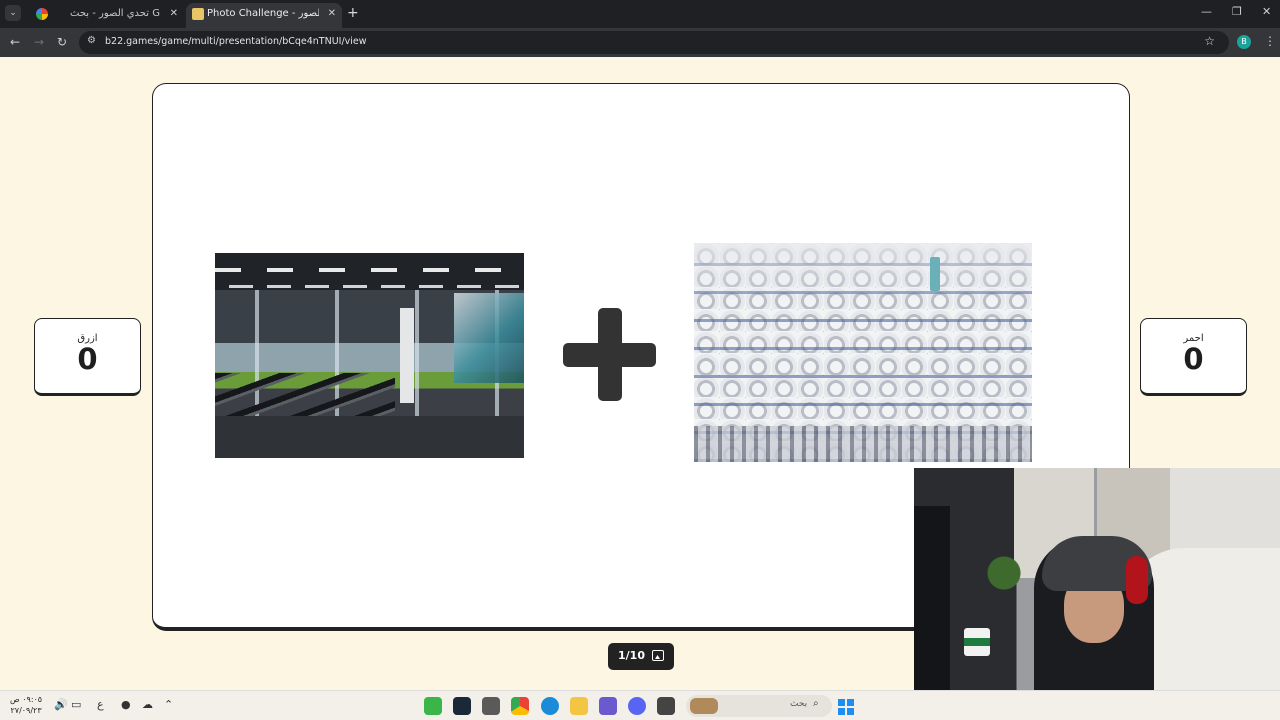 This screenshot has height=720, width=1280. What do you see at coordinates (520, 706) in the screenshot?
I see `chrome-icon` at bounding box center [520, 706].